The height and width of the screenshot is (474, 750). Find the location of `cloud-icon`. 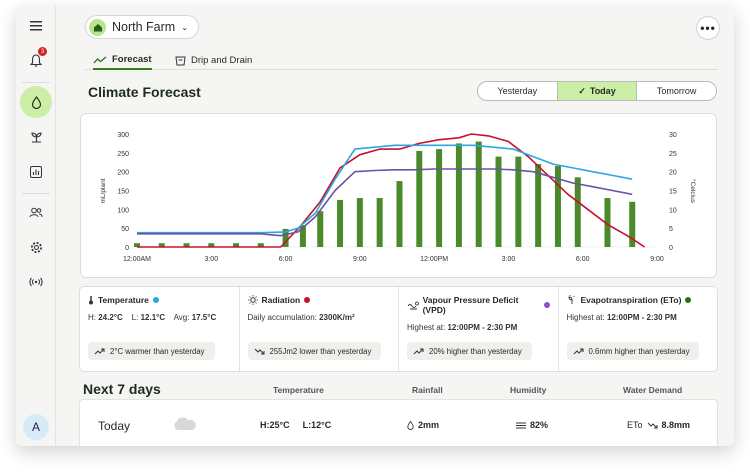

cloud-icon is located at coordinates (185, 424).